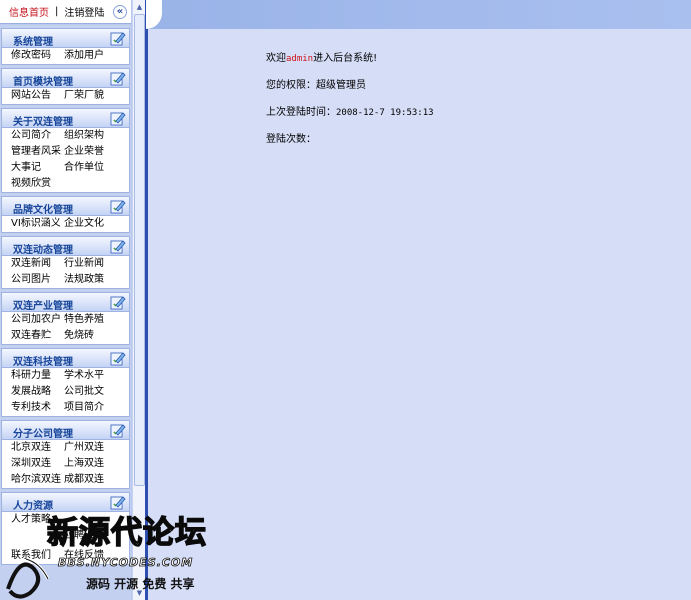  I want to click on scroll-down-icon: ▼, so click(139, 593).